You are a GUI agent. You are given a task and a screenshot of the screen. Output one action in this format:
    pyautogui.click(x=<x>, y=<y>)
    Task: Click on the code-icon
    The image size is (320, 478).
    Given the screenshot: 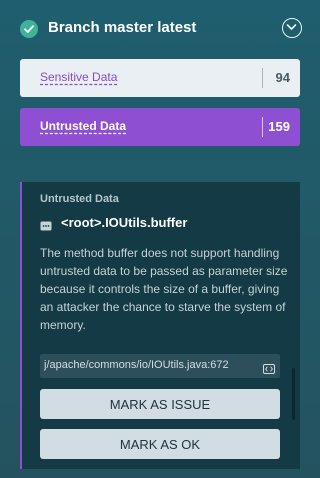 What is the action you would take?
    pyautogui.click(x=269, y=367)
    